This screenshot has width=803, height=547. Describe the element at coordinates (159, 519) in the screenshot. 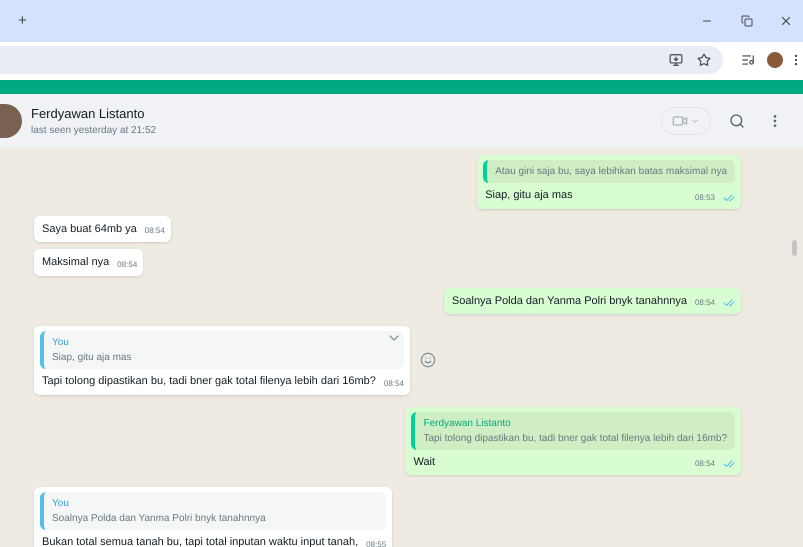

I see `quote-text: Soalnya Polda dan Yanma Polri bnyk tanahnnya` at that location.